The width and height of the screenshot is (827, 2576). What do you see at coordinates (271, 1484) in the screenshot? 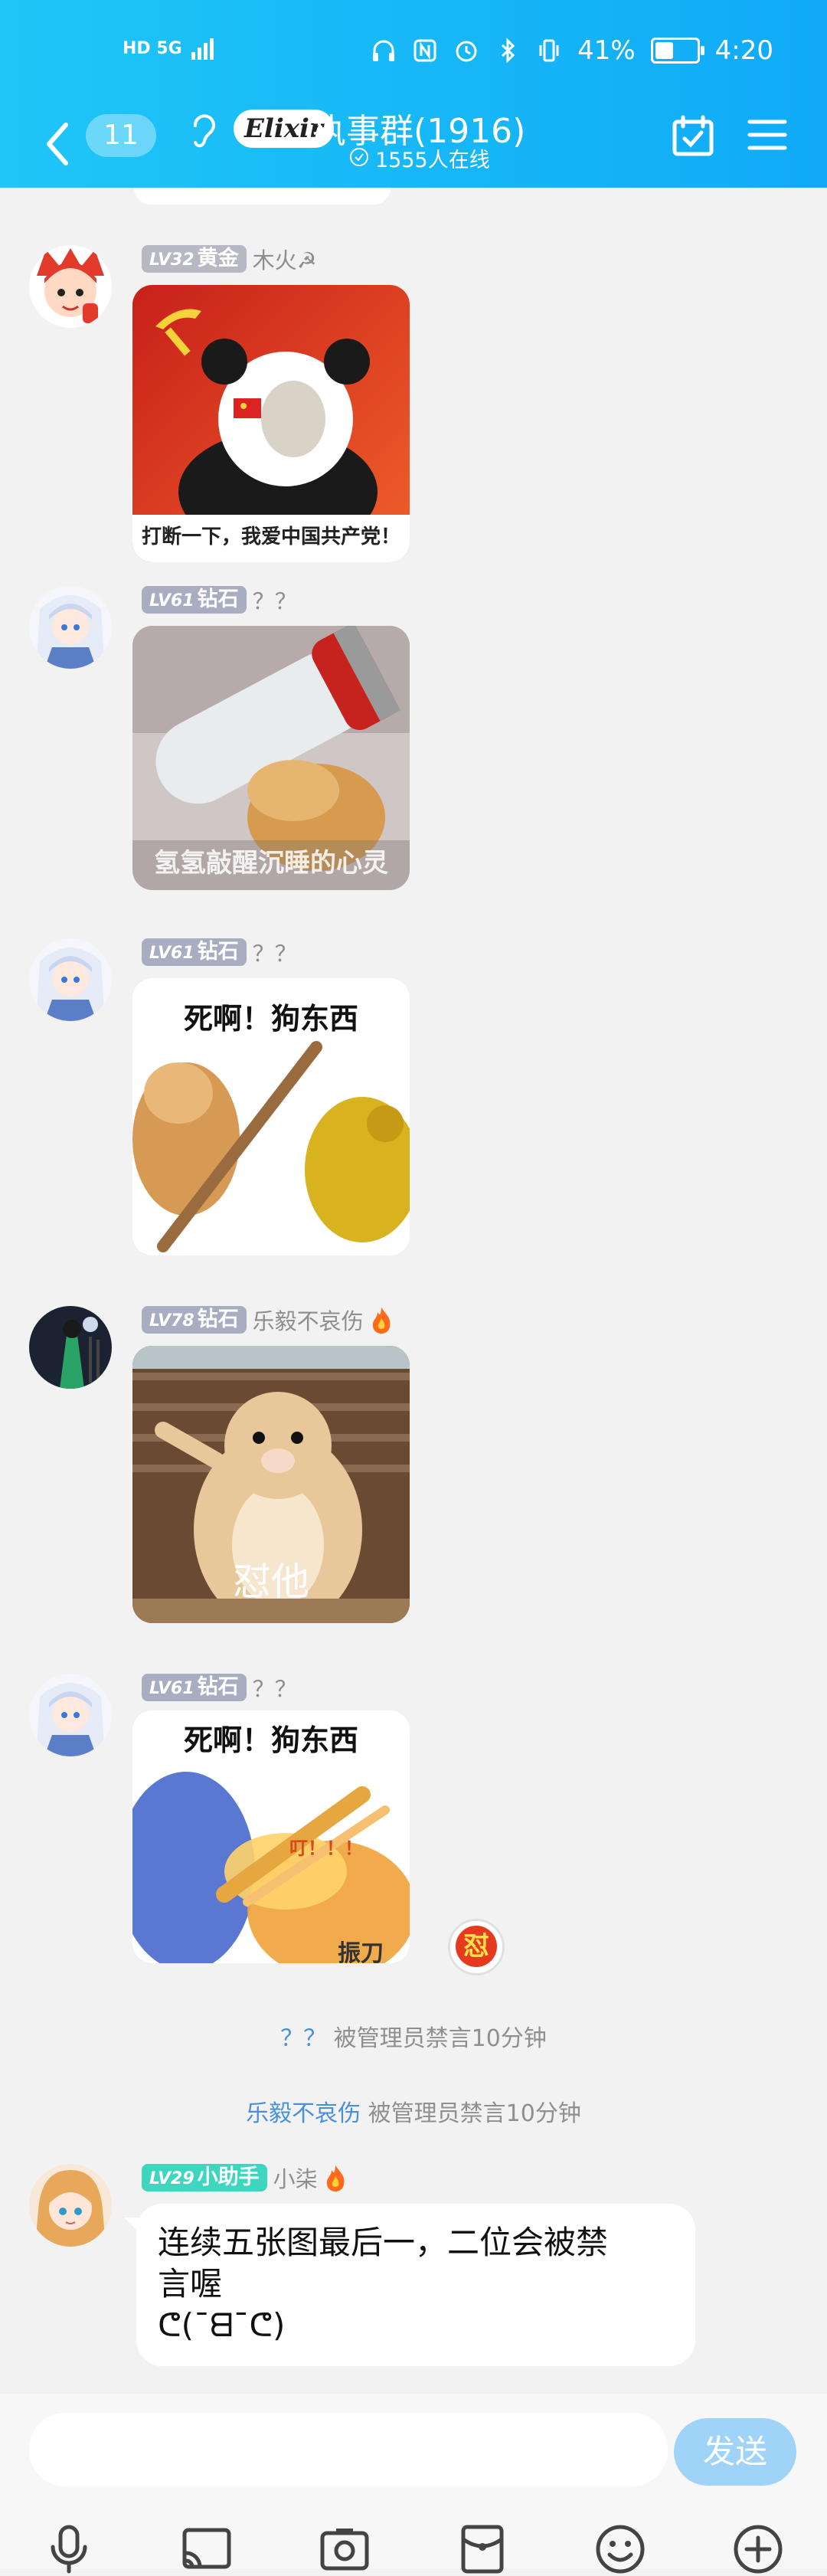
I see `sticker-image: 怼他` at bounding box center [271, 1484].